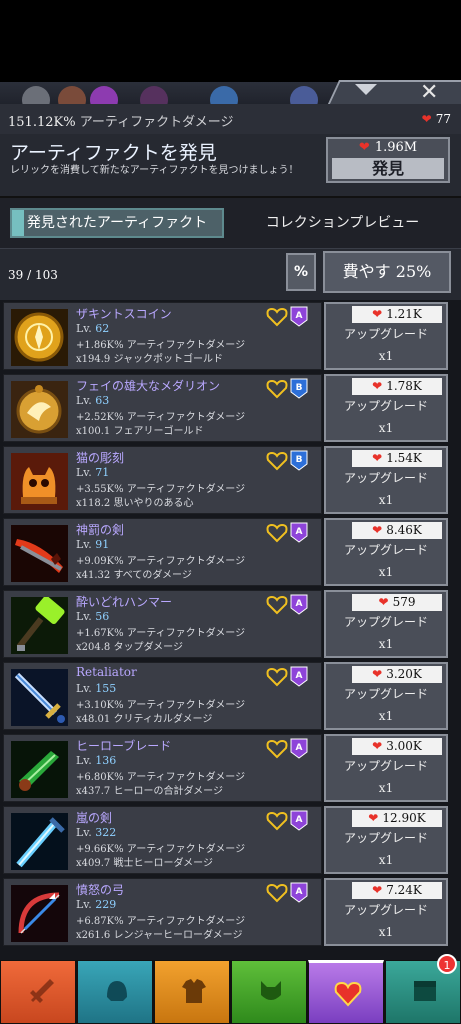 The image size is (461, 1024). Describe the element at coordinates (38, 992) in the screenshot. I see `nav-tab-sword` at that location.